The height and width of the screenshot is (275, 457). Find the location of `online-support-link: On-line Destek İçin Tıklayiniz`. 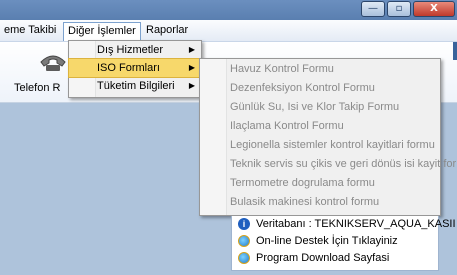

online-support-link: On-line Destek İçin Tıklayiniz is located at coordinates (335, 241).